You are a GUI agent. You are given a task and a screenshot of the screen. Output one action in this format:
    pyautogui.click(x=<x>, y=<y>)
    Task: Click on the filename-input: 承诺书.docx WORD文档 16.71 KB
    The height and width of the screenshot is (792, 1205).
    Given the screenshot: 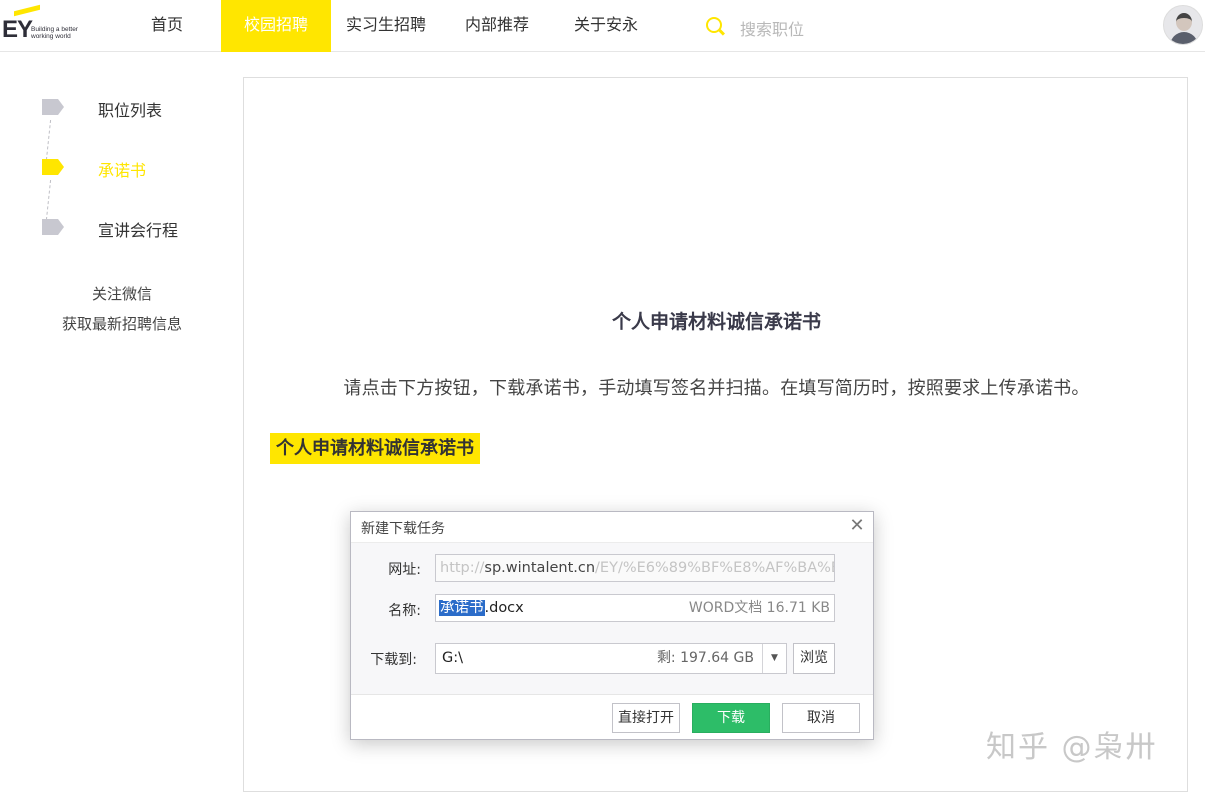 What is the action you would take?
    pyautogui.click(x=635, y=608)
    